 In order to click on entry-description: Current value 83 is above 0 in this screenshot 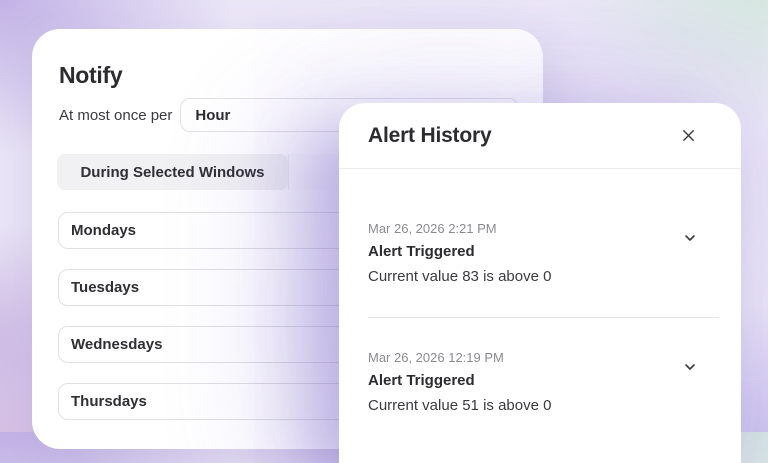, I will do `click(460, 276)`.